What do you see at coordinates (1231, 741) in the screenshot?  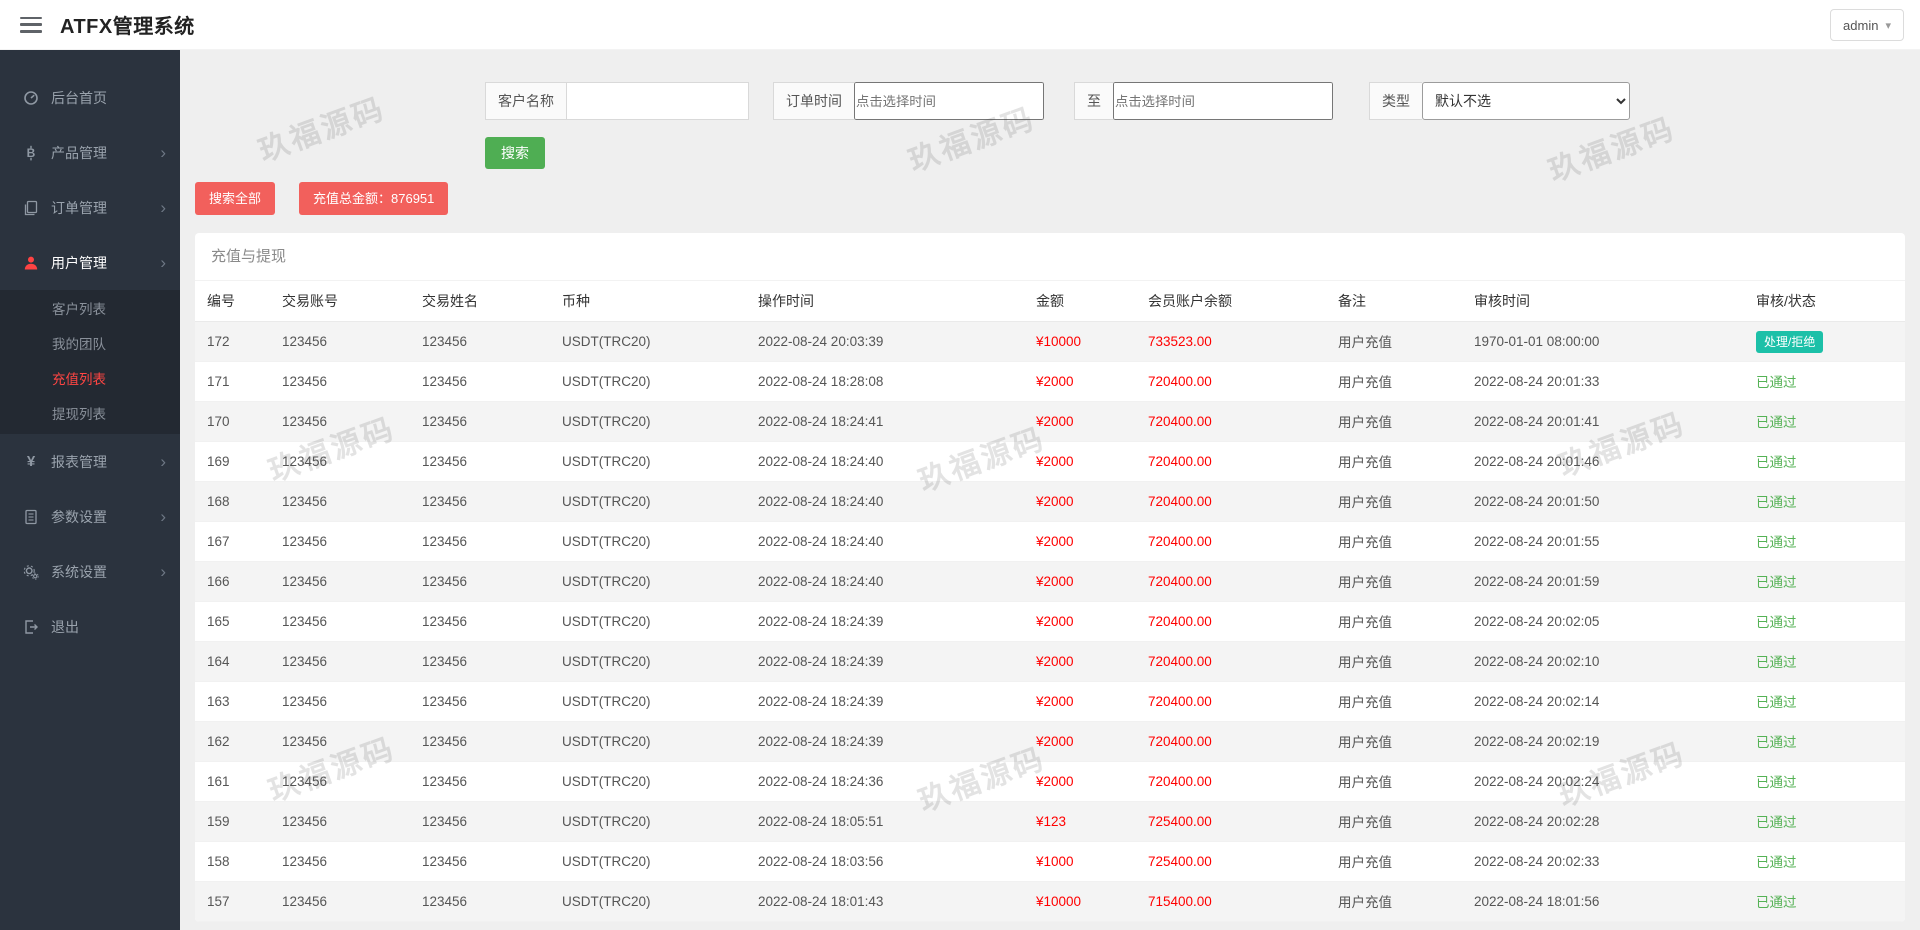 I see `cell-balance: 720400.00` at bounding box center [1231, 741].